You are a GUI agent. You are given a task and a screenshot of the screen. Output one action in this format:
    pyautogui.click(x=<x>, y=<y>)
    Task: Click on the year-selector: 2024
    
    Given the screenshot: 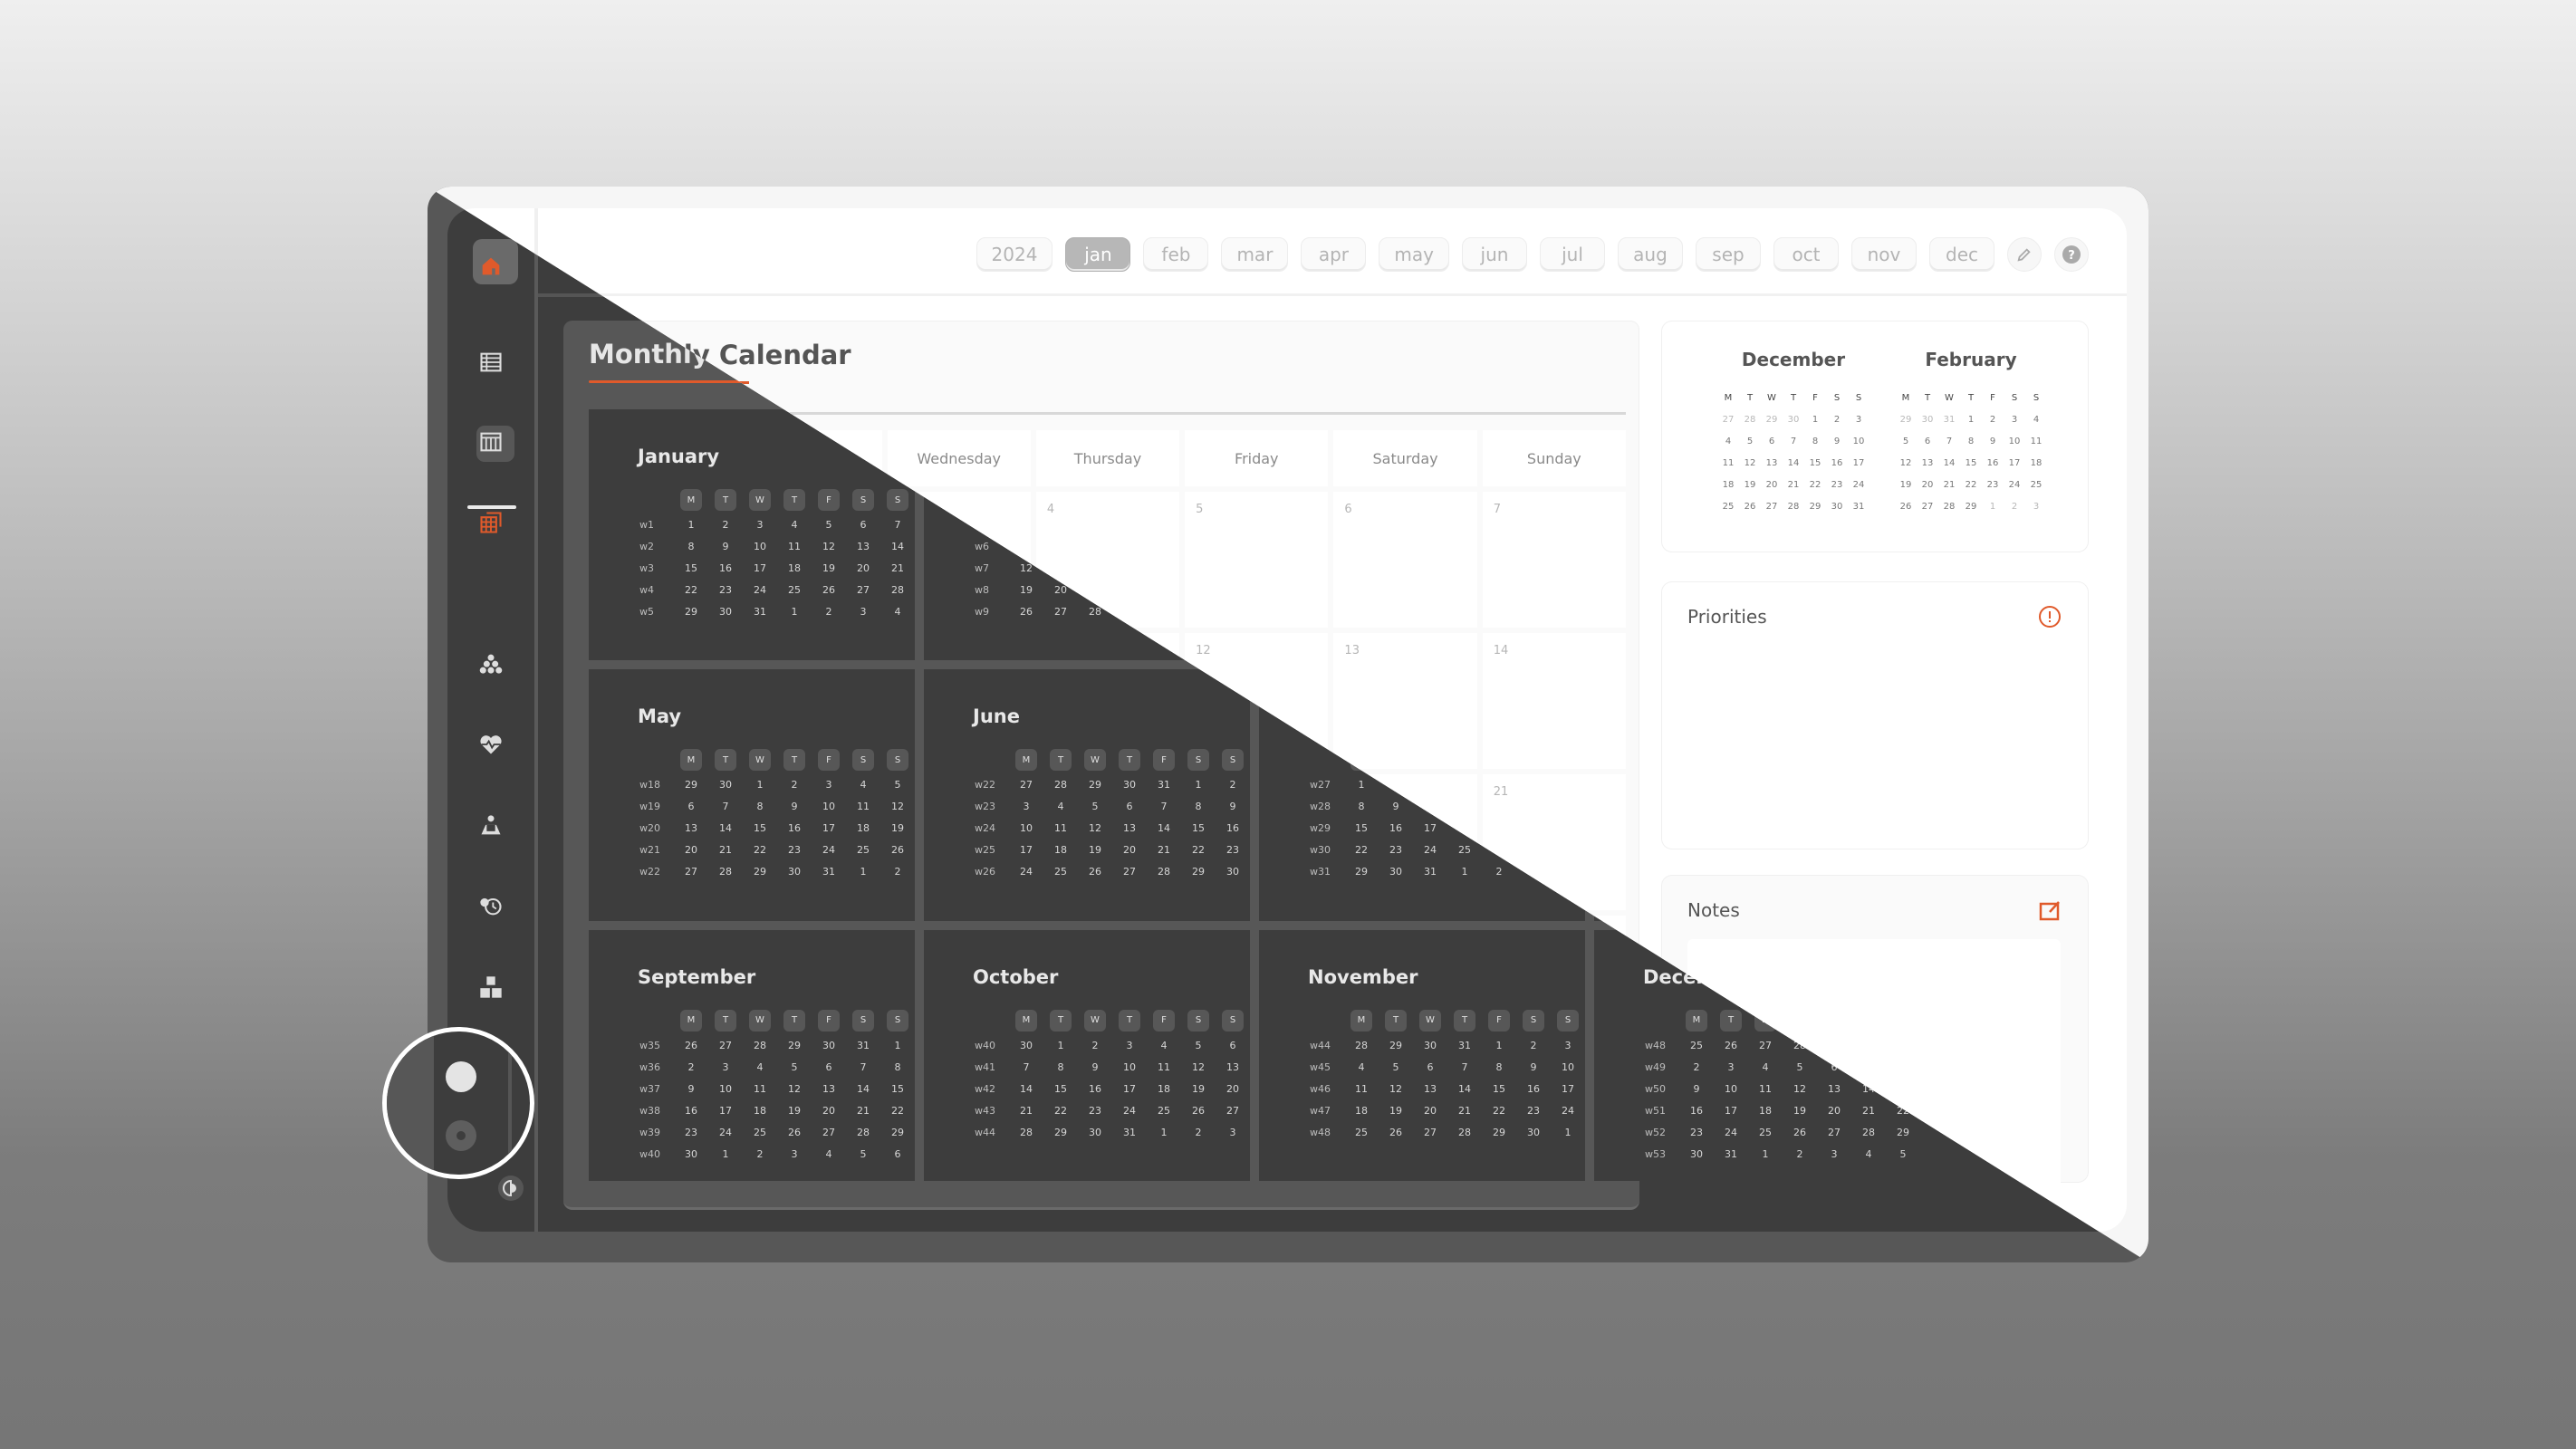 What is the action you would take?
    pyautogui.click(x=1014, y=254)
    